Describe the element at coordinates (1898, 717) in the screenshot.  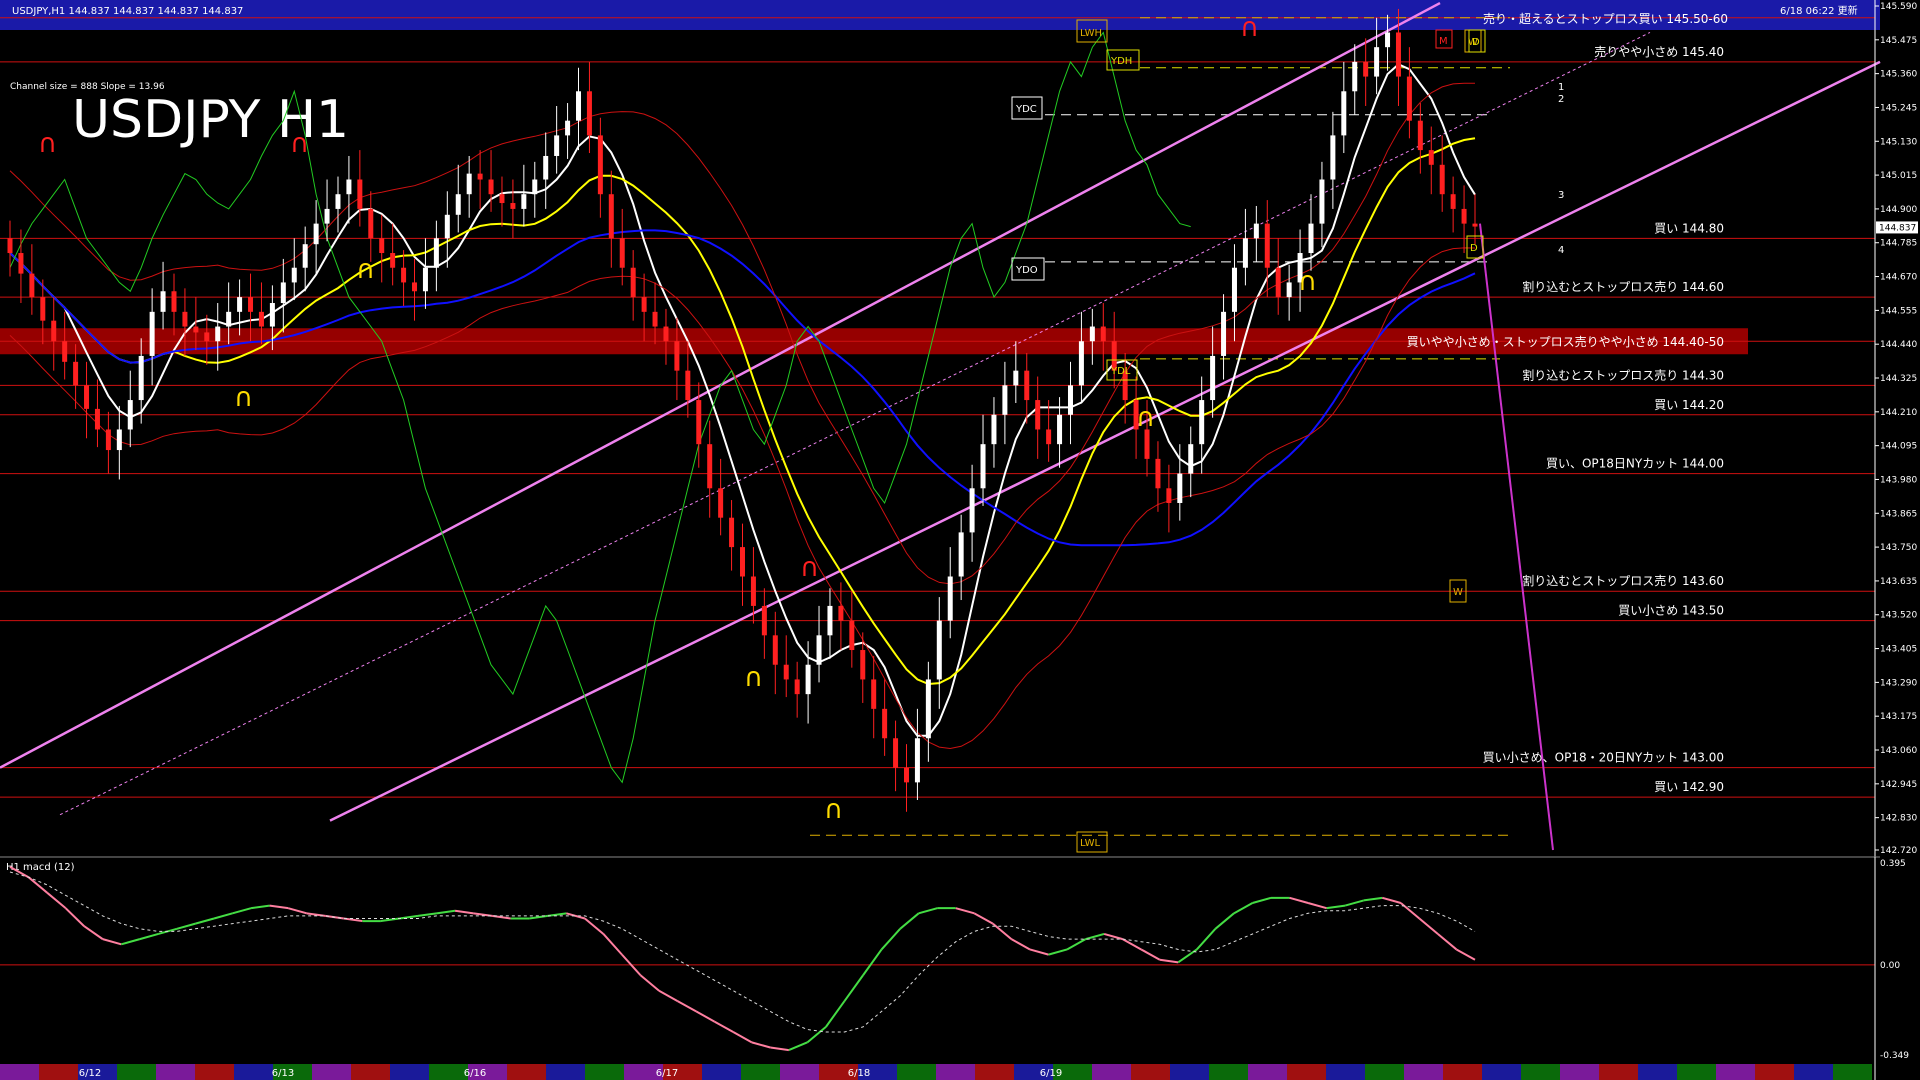
I see `tick-label: 143.175` at that location.